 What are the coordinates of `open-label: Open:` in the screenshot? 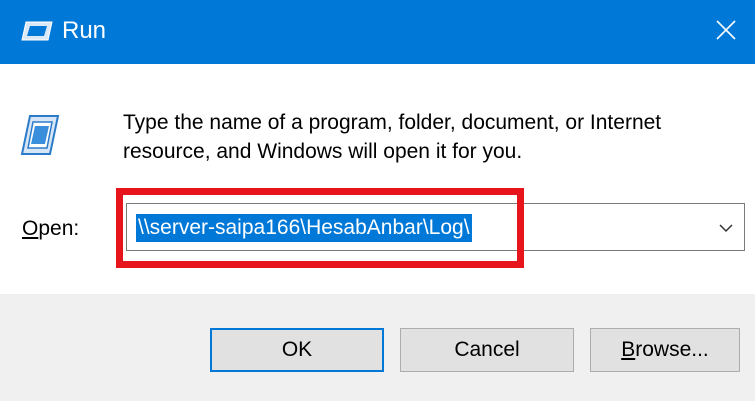 It's located at (50, 229).